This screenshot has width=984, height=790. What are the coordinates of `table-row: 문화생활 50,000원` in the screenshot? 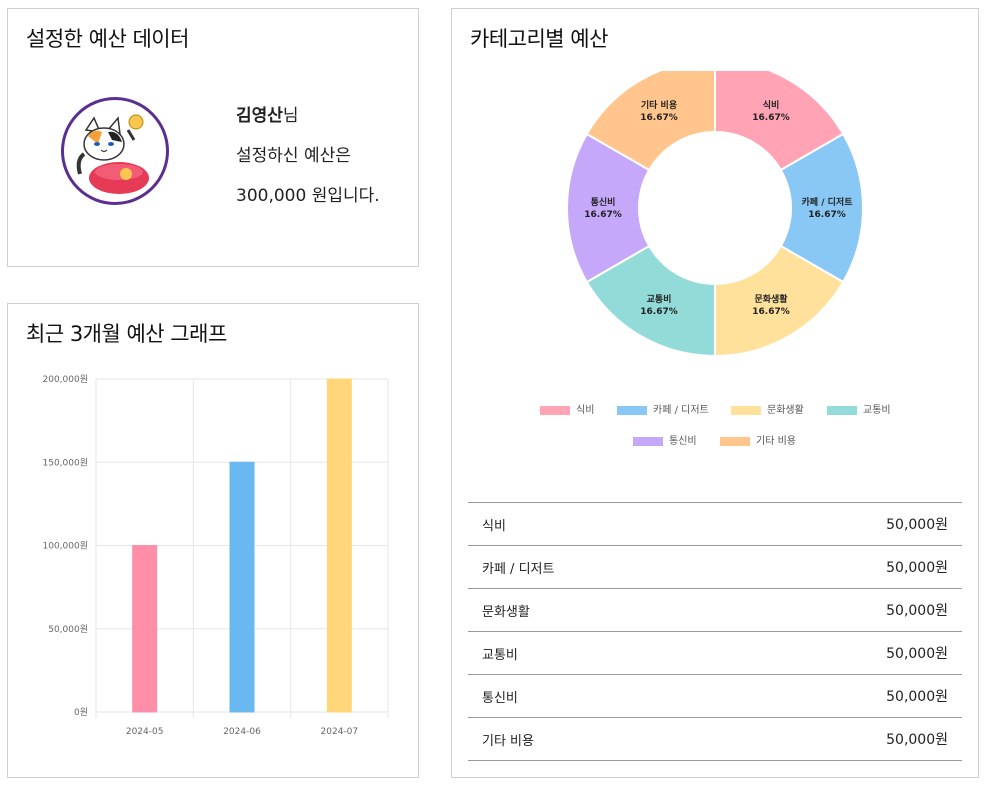 It's located at (715, 610).